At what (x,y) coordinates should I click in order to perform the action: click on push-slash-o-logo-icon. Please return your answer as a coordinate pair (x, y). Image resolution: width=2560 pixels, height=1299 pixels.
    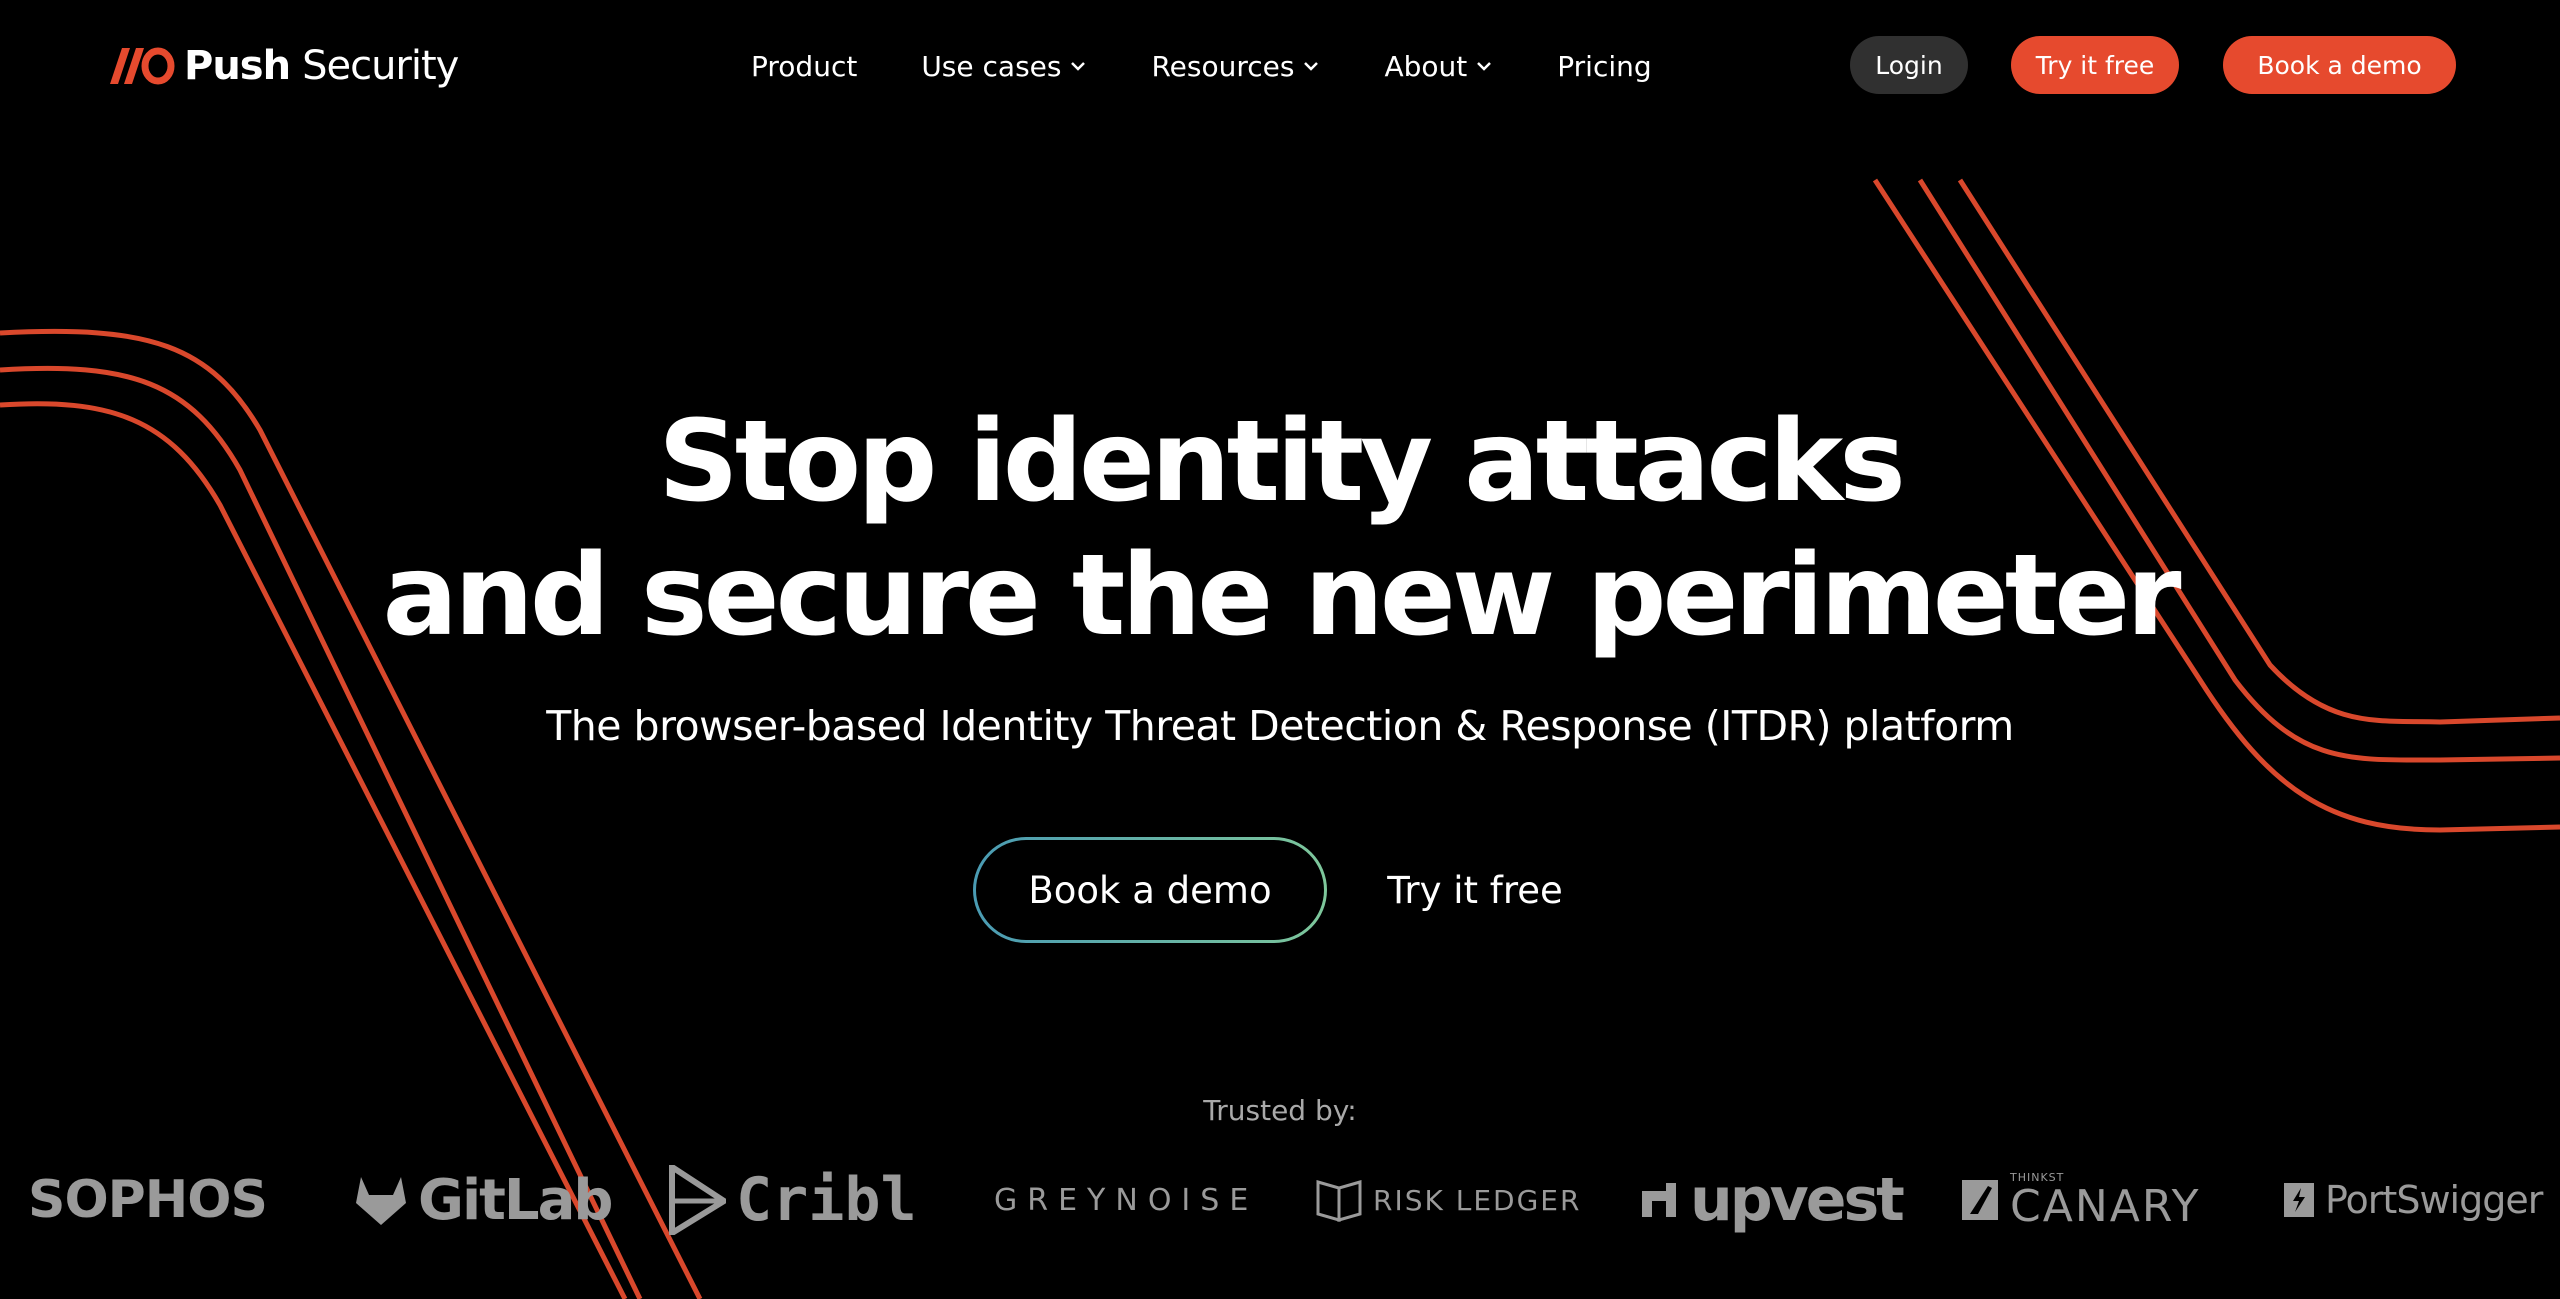
    Looking at the image, I should click on (142, 66).